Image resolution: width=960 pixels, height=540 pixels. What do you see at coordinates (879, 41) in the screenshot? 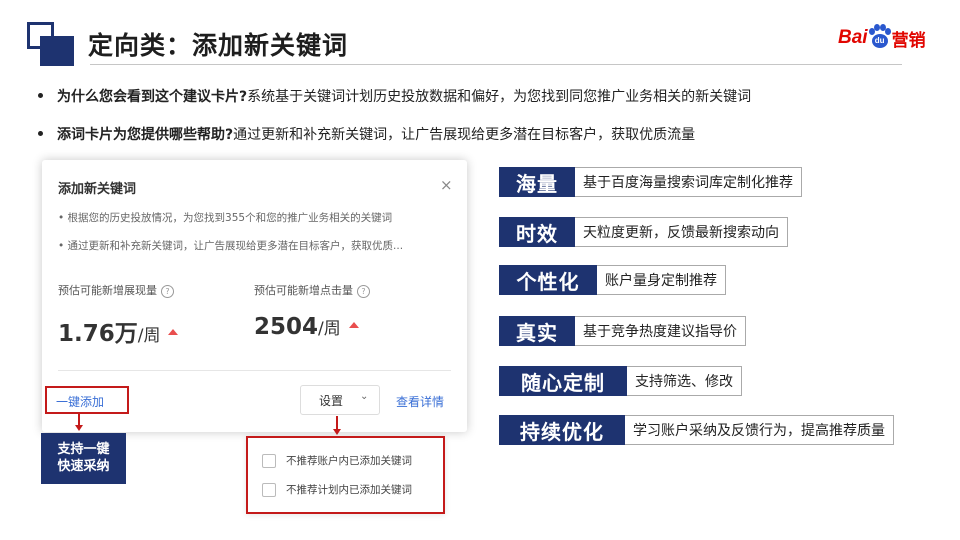
I see `logo-du-text: du` at bounding box center [879, 41].